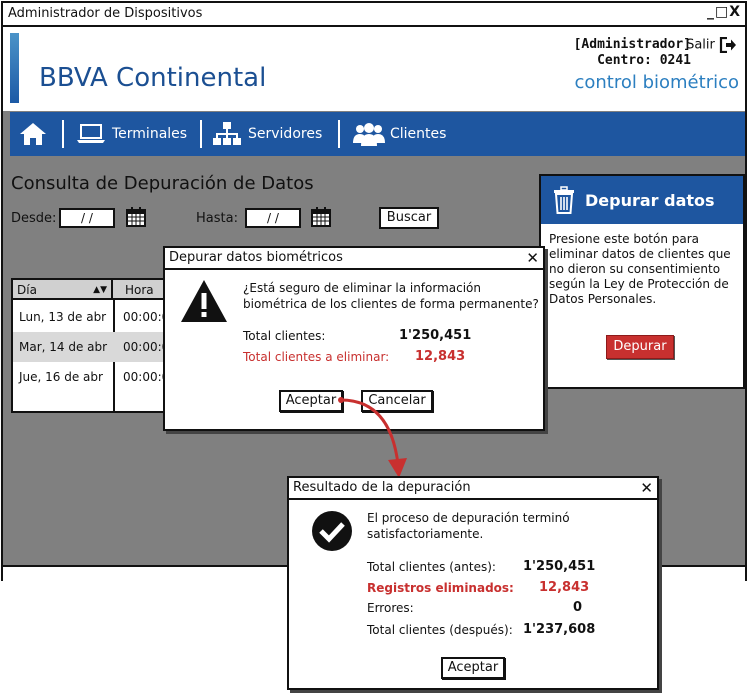 The height and width of the screenshot is (698, 750). Describe the element at coordinates (564, 200) in the screenshot. I see `trash-icon` at that location.